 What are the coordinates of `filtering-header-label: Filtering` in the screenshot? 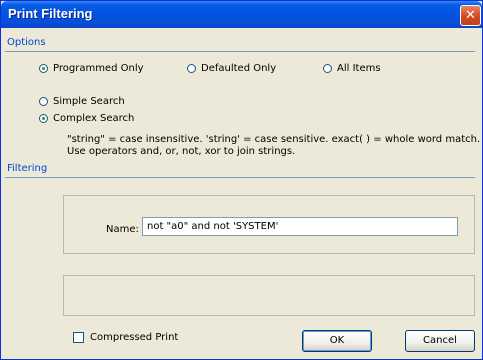 It's located at (27, 168).